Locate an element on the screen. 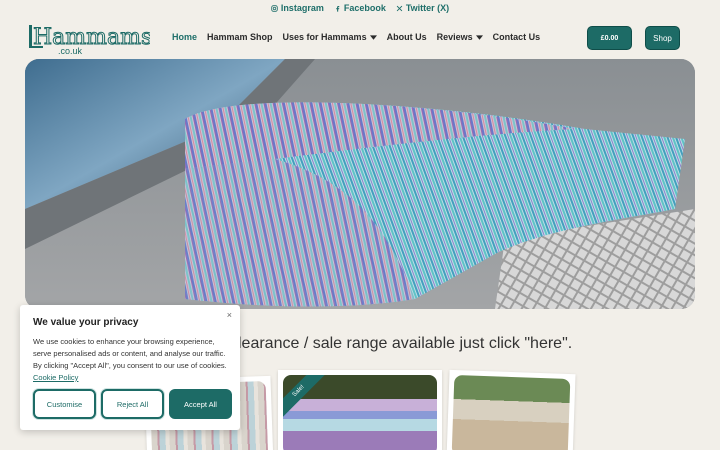 This screenshot has width=720, height=450. product-thumbnail-2: Sale! is located at coordinates (360, 410).